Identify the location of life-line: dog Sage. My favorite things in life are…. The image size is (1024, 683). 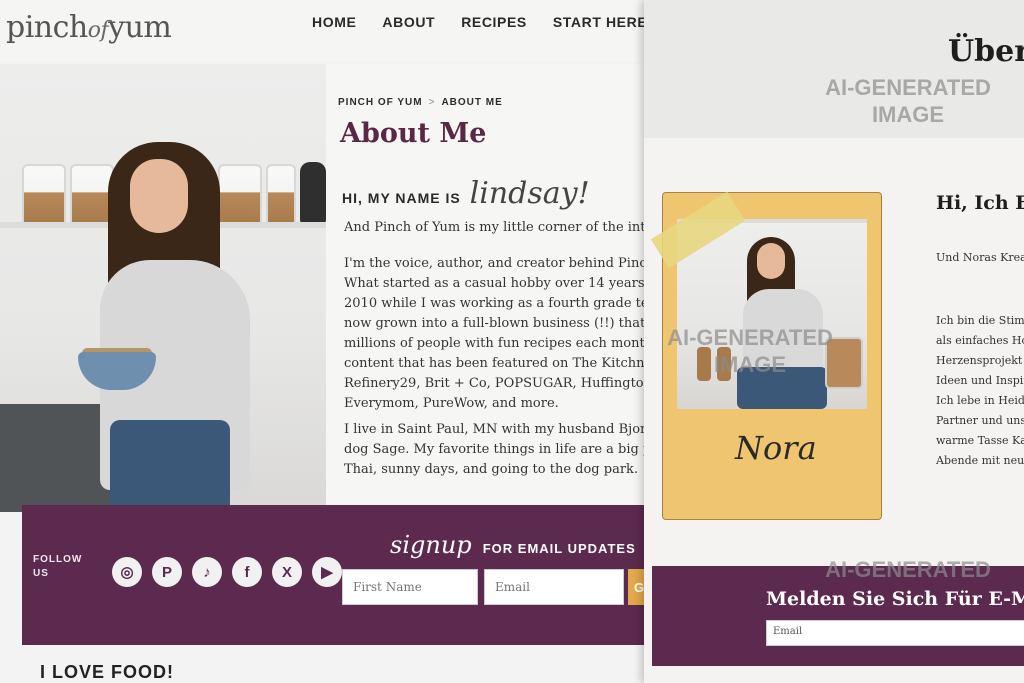
(497, 449).